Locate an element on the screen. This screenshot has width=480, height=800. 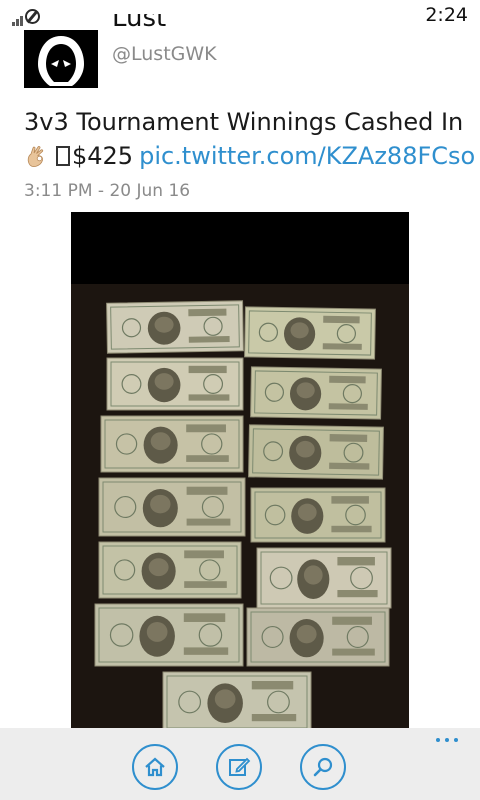
search-button is located at coordinates (323, 767).